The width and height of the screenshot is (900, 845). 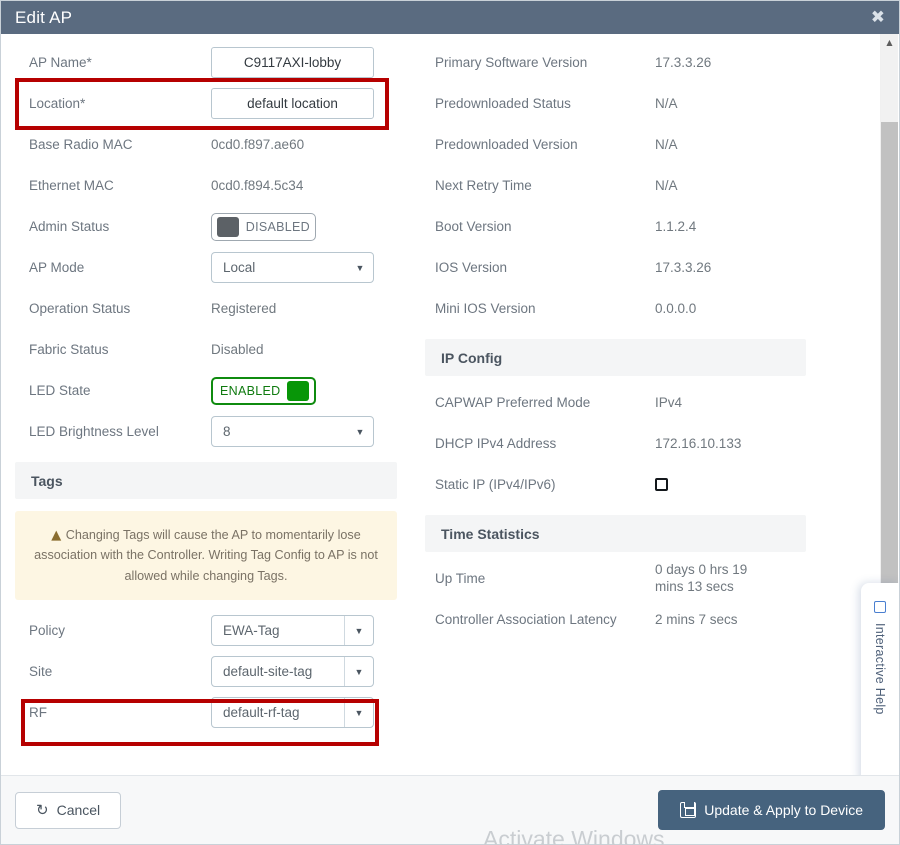 I want to click on field-up-time: Up Time 0 days 0 hrs 19 mins 13 secs, so click(x=638, y=578).